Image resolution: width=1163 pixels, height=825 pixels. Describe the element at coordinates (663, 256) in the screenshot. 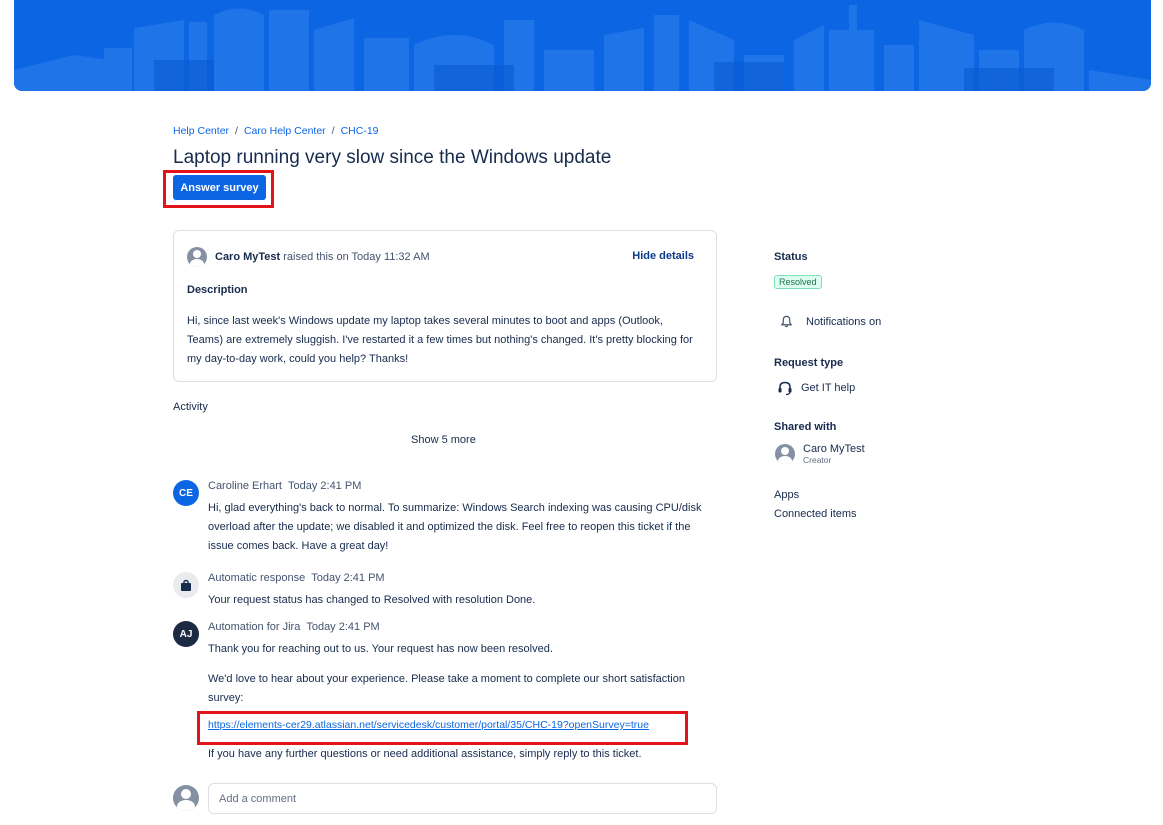

I see `hide-details-button: Hide details` at that location.